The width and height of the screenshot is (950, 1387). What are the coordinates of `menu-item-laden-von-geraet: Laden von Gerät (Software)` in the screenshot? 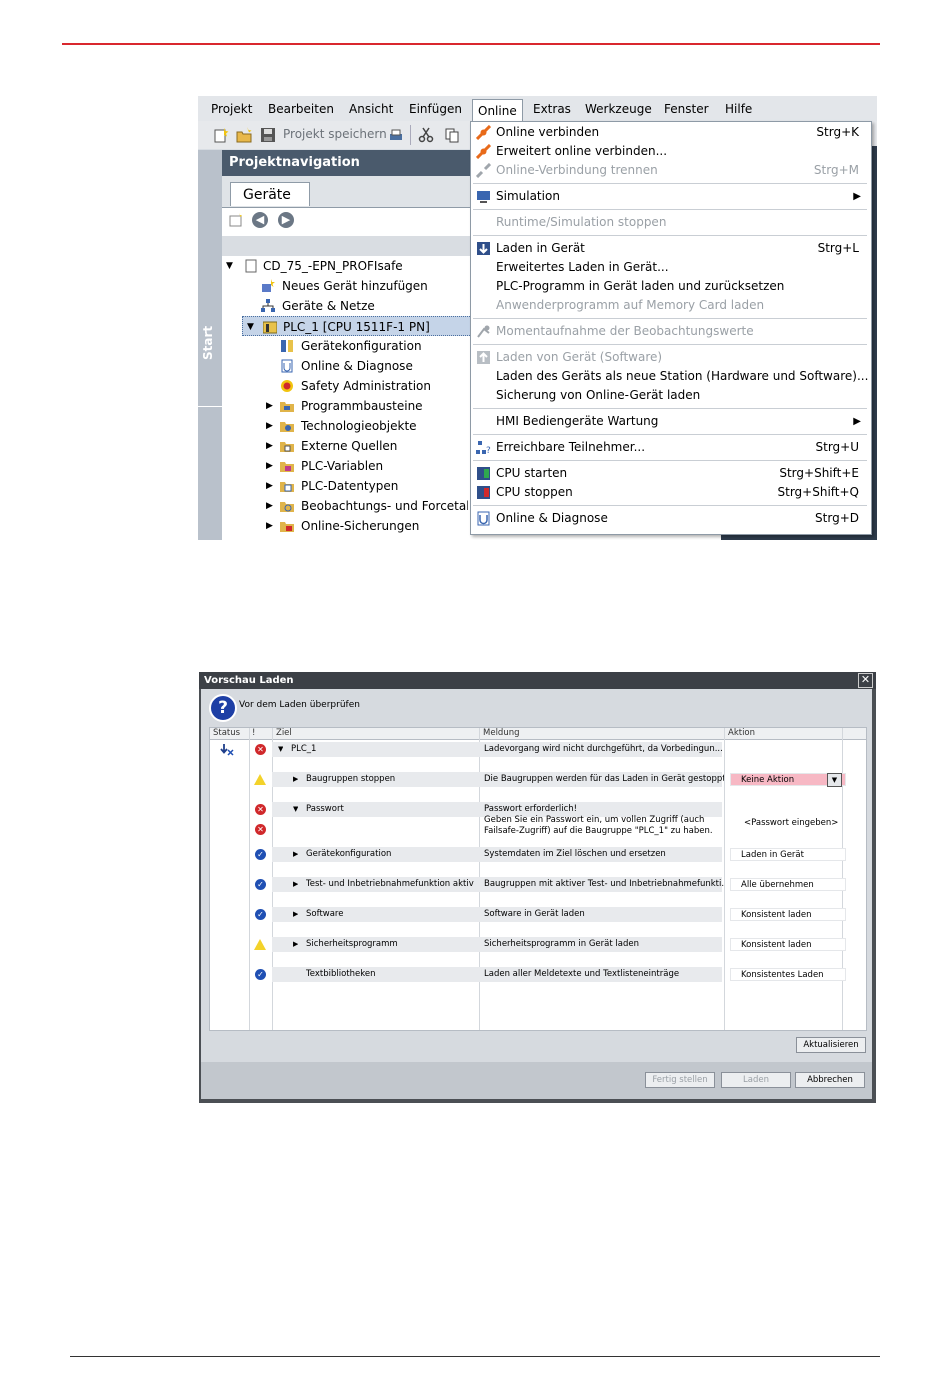 It's located at (670, 357).